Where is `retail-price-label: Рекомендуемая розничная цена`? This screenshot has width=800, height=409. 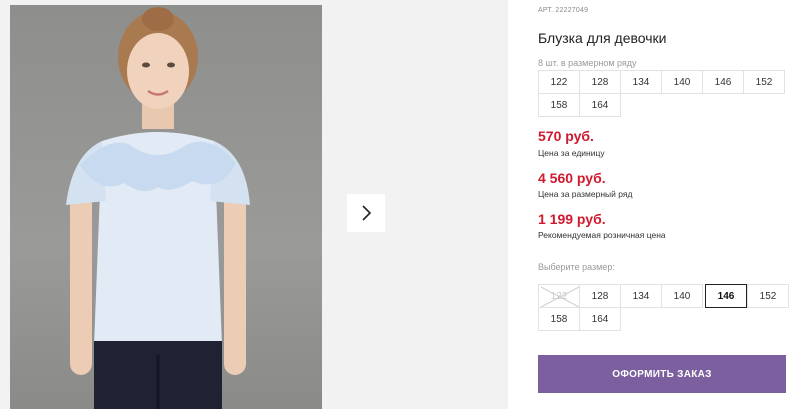
retail-price-label: Рекомендуемая розничная цена is located at coordinates (602, 235).